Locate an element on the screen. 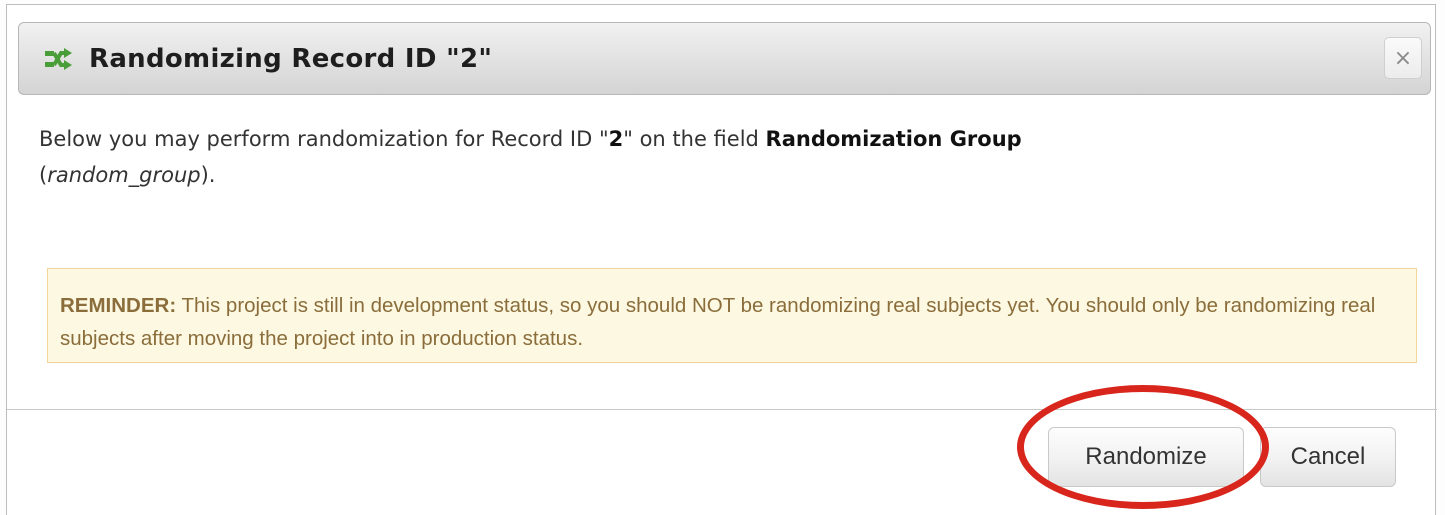 This screenshot has height=515, width=1445. intro-text-part: ( is located at coordinates (43, 175).